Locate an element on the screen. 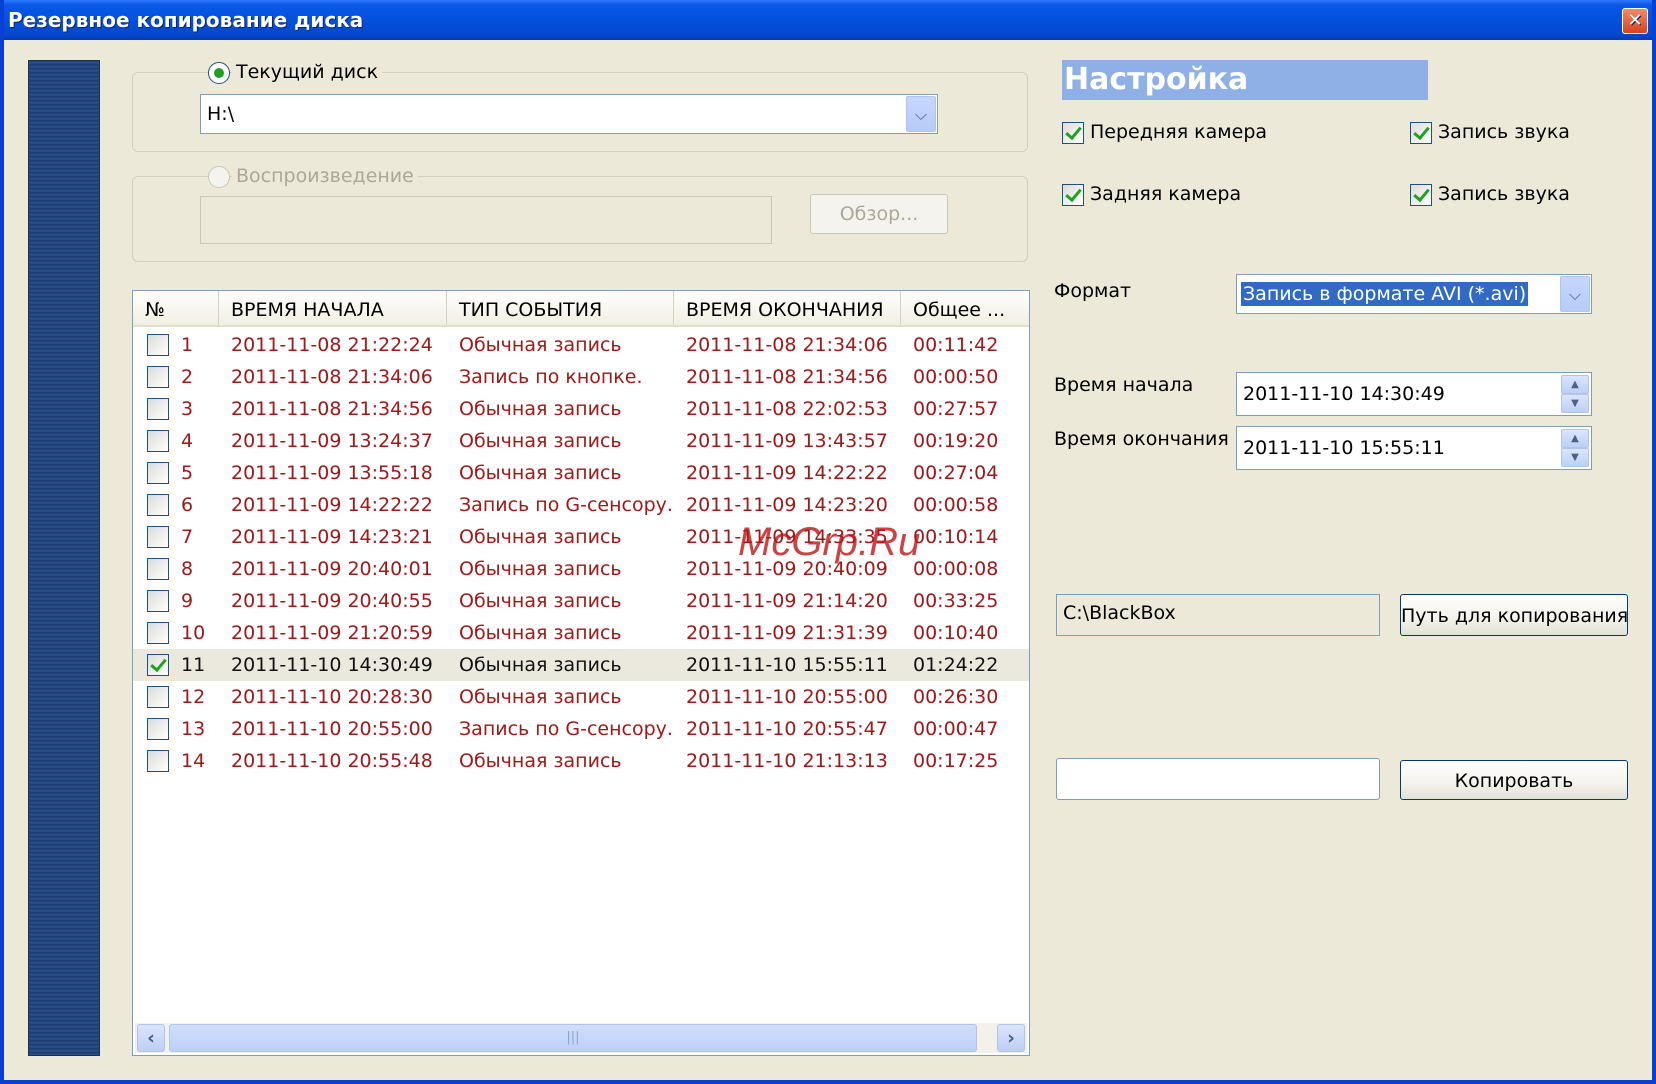 The width and height of the screenshot is (1656, 1084). cell-start: 2011-11-08 21:34:56 is located at coordinates (332, 409).